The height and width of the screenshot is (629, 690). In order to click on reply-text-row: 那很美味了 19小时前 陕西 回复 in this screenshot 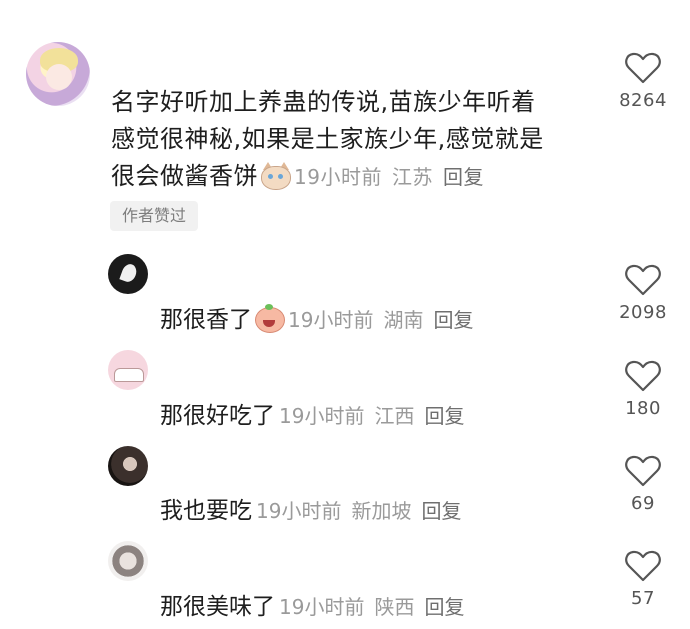, I will do `click(317, 604)`.